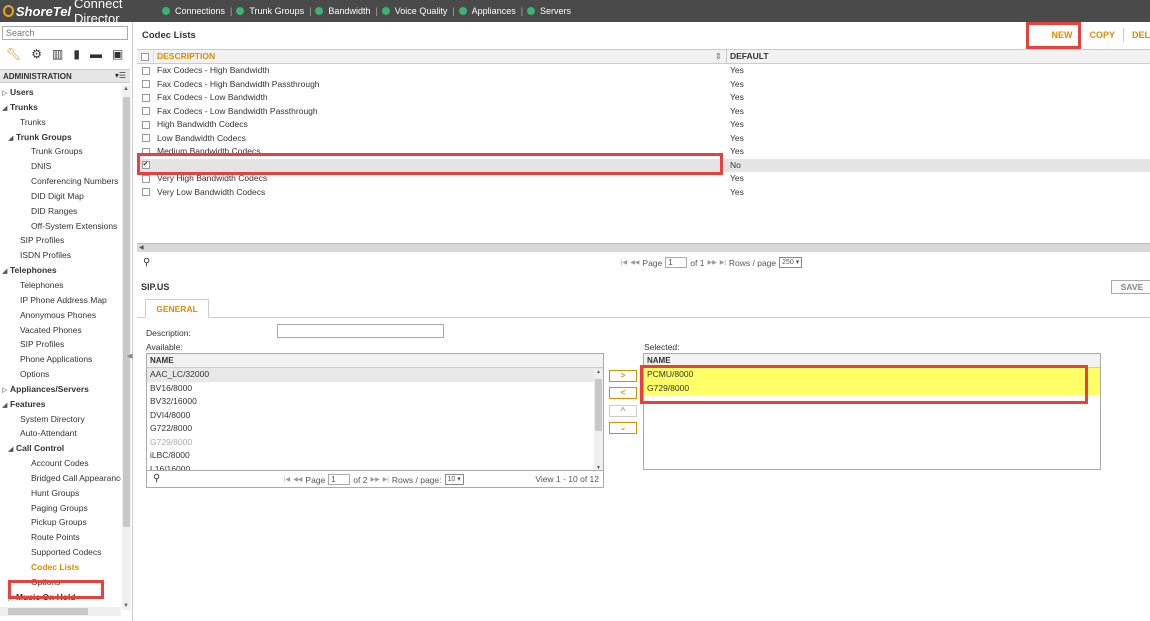 This screenshot has height=621, width=1150. I want to click on row-description: Fax Codecs - High Bandwidth Passthrough, so click(440, 85).